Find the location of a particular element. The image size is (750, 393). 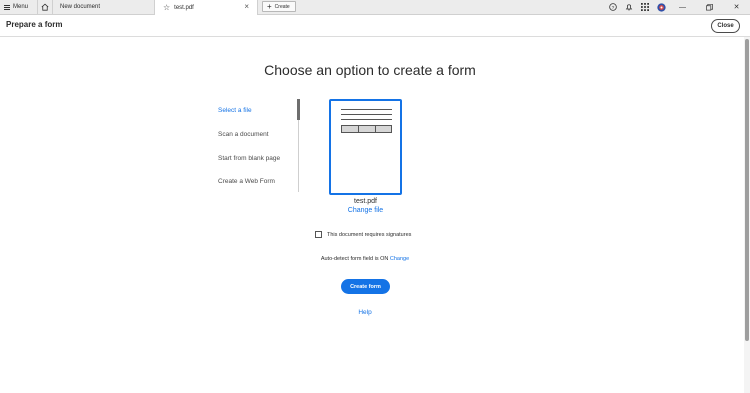

menu-button: Menu is located at coordinates (18, 7).